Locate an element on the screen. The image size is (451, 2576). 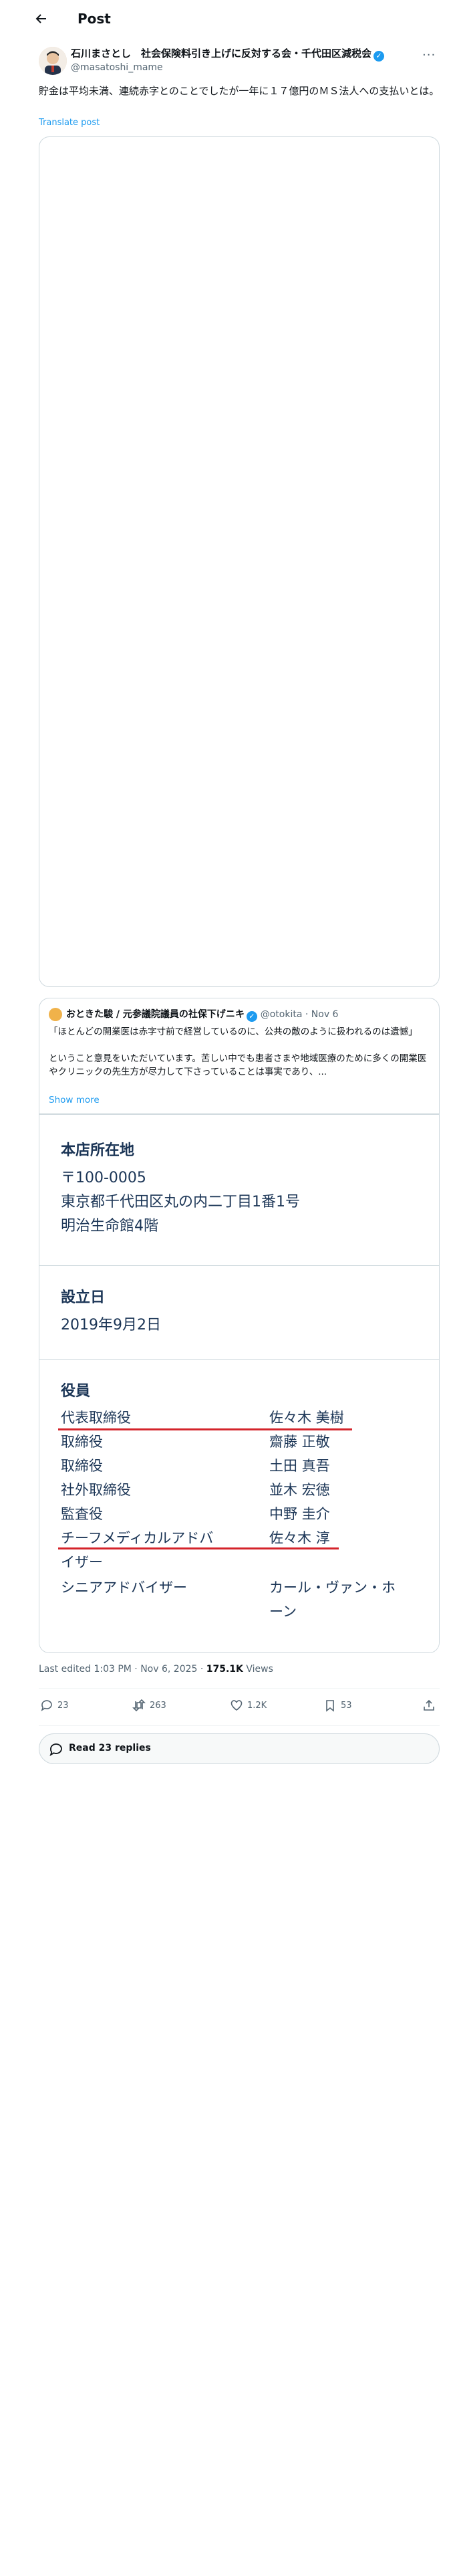
heart-icon is located at coordinates (237, 1705).